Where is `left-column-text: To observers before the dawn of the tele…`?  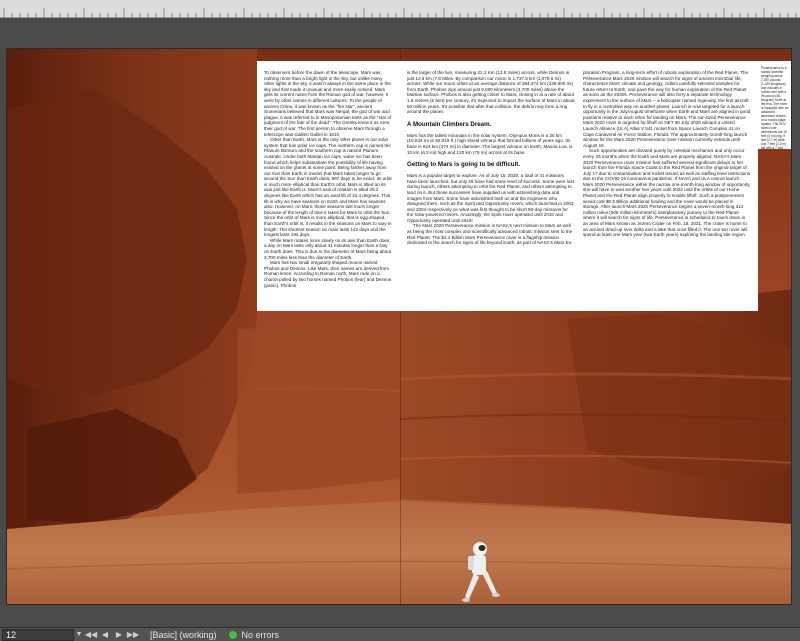
left-column-text: To observers before the dawn of the tele… is located at coordinates (328, 179).